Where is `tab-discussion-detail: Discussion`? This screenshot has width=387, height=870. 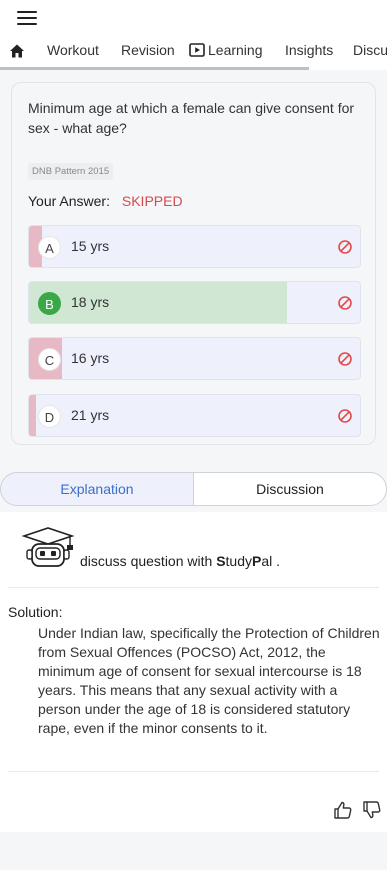
tab-discussion-detail: Discussion is located at coordinates (290, 489).